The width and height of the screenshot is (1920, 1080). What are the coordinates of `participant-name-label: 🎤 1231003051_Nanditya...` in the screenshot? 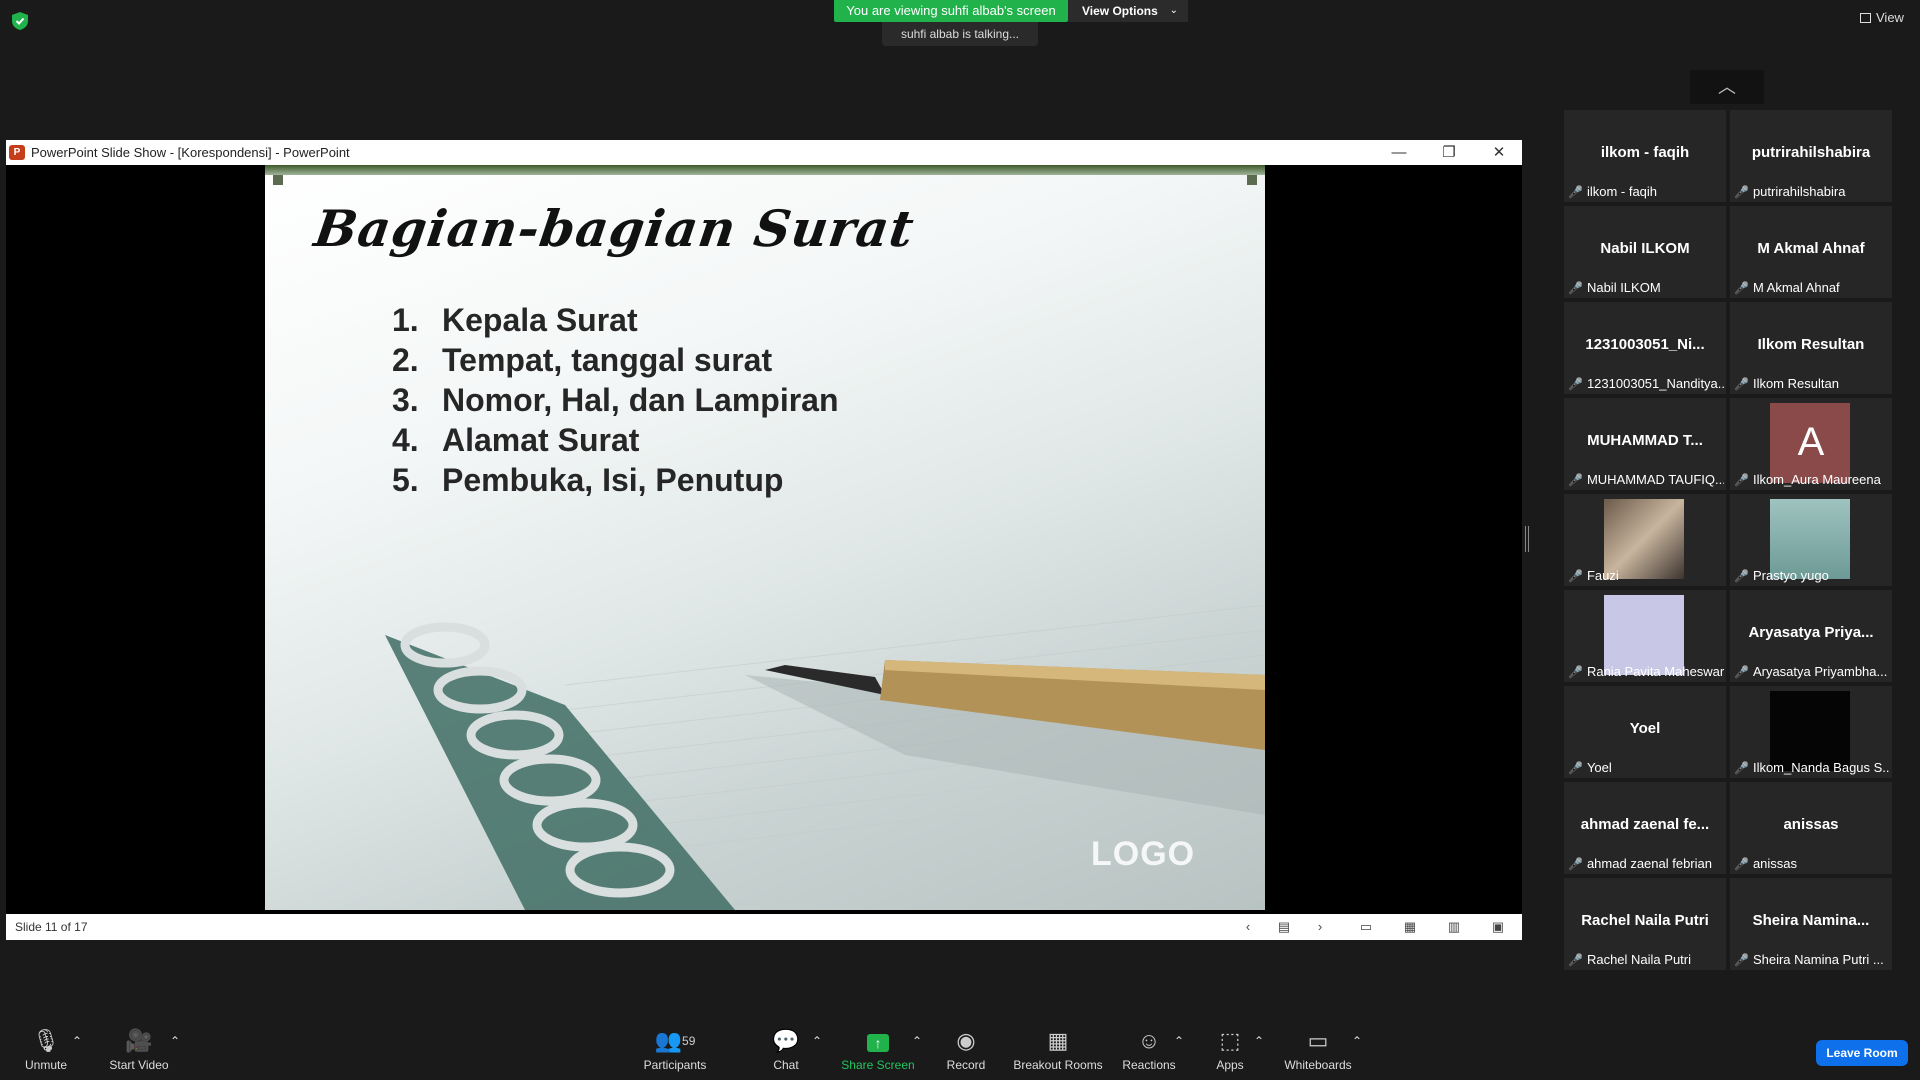 It's located at (1646, 383).